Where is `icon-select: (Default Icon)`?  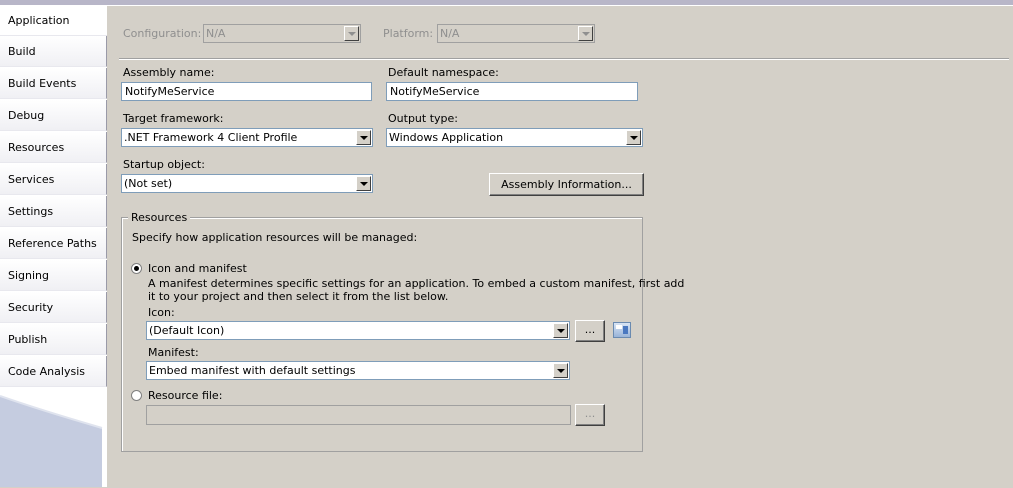
icon-select: (Default Icon) is located at coordinates (358, 330).